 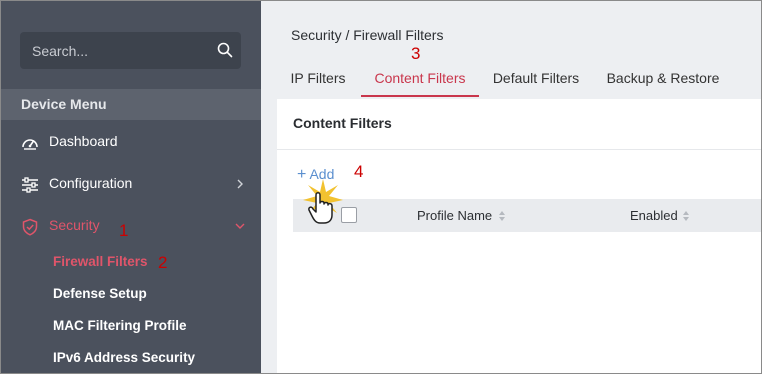 What do you see at coordinates (454, 215) in the screenshot?
I see `column-header-profile-name: Profile Name` at bounding box center [454, 215].